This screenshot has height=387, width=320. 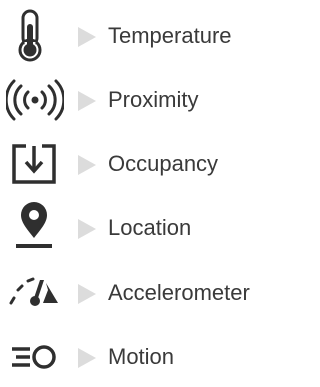 I want to click on item-label-temperature: Temperature, so click(x=170, y=35).